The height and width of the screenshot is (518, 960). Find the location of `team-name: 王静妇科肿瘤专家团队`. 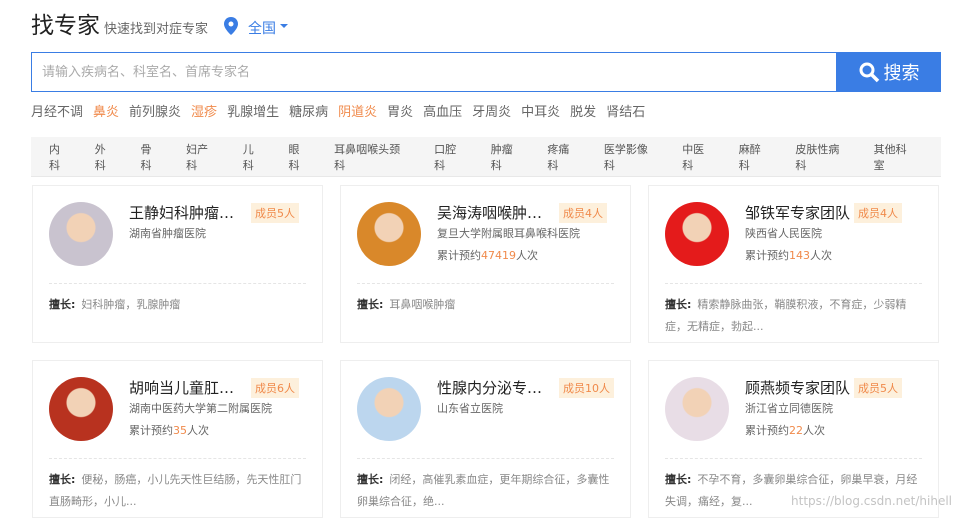

team-name: 王静妇科肿瘤专家团队 is located at coordinates (188, 212).